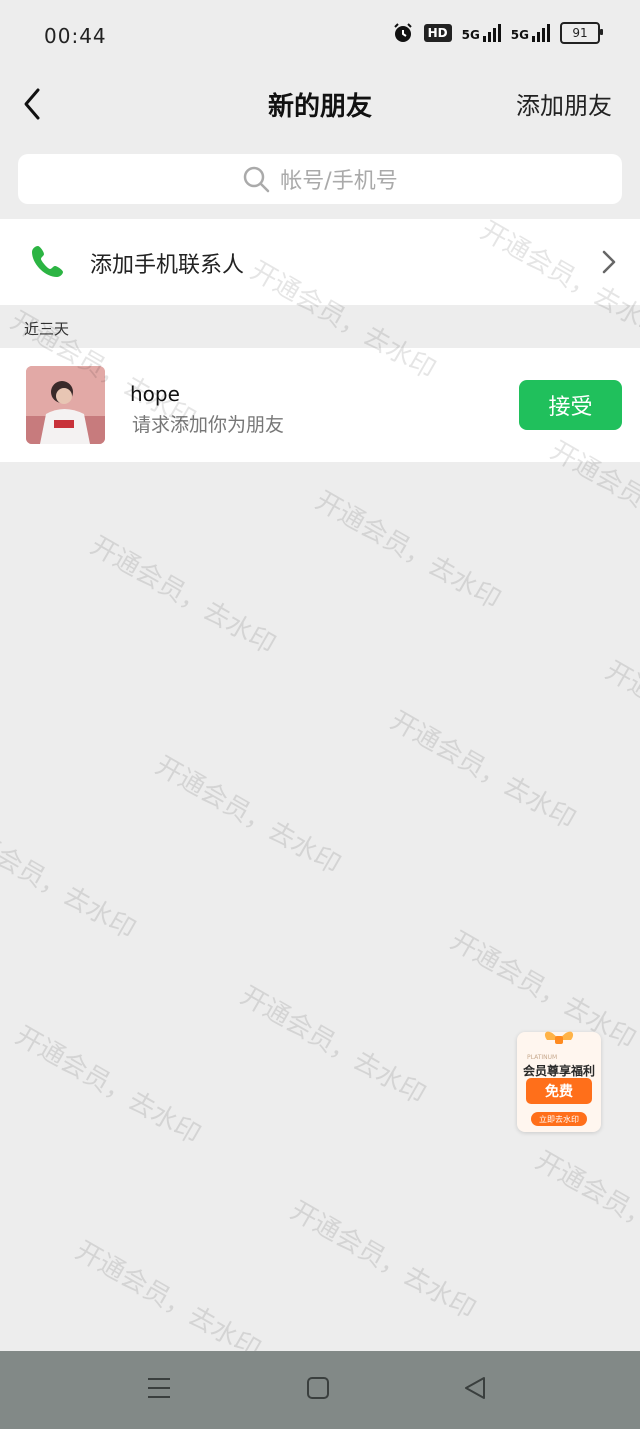 The width and height of the screenshot is (640, 1429). Describe the element at coordinates (47, 329) in the screenshot. I see `section-header-recent: 近三天` at that location.